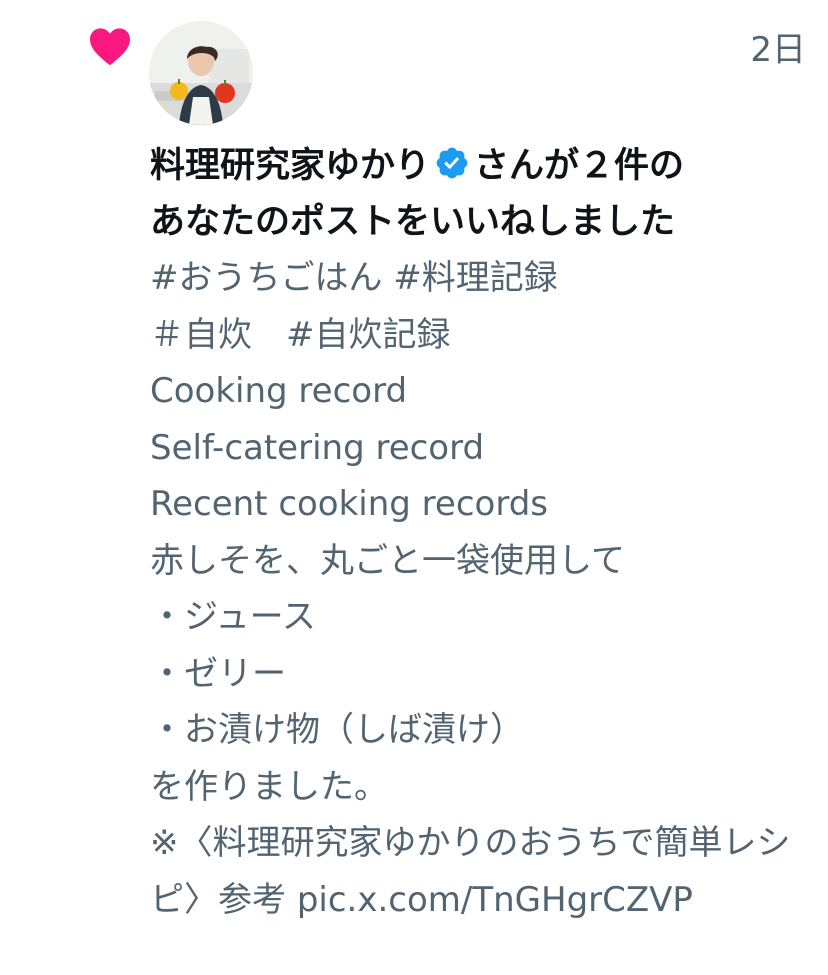  What do you see at coordinates (354, 278) in the screenshot?
I see `post-line: #おうちごはん #料理記録` at bounding box center [354, 278].